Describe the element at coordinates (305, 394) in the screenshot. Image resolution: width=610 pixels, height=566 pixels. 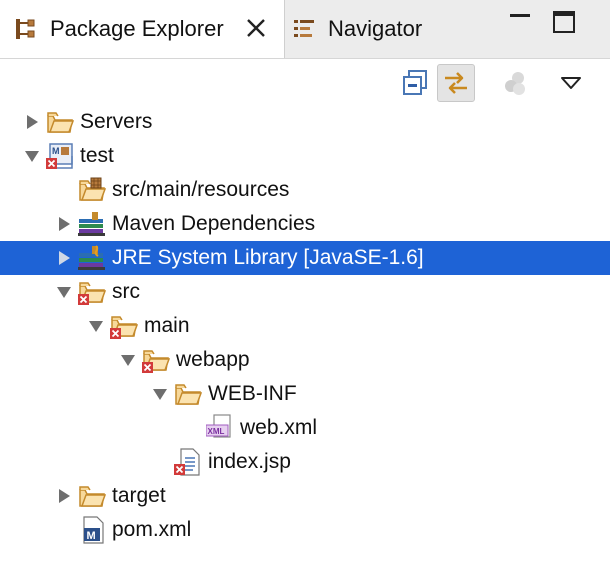
I see `tree-item: WEB-INF` at that location.